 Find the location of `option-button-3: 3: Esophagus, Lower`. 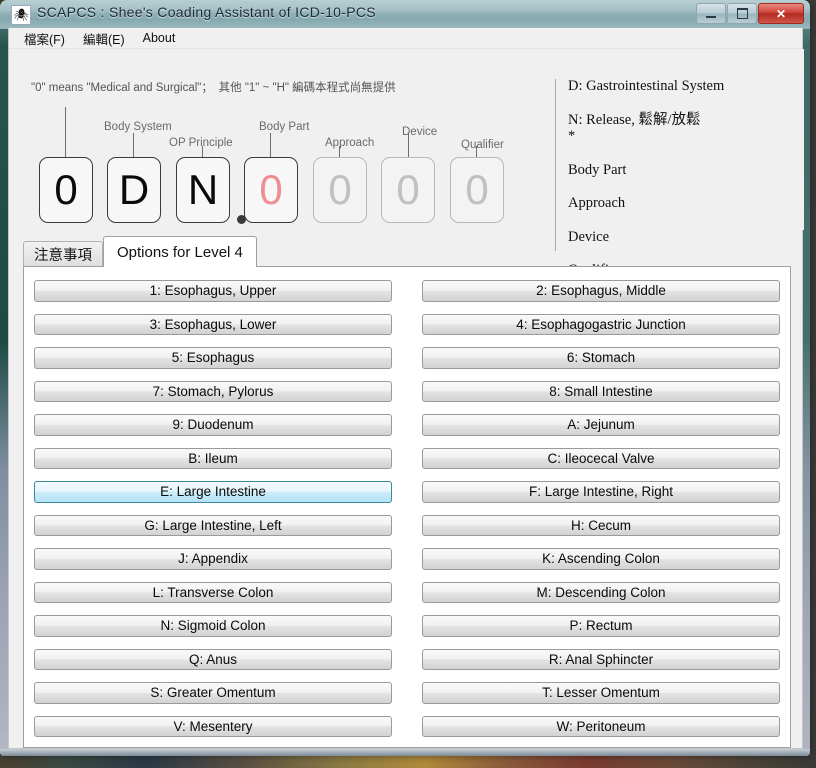

option-button-3: 3: Esophagus, Lower is located at coordinates (213, 324).